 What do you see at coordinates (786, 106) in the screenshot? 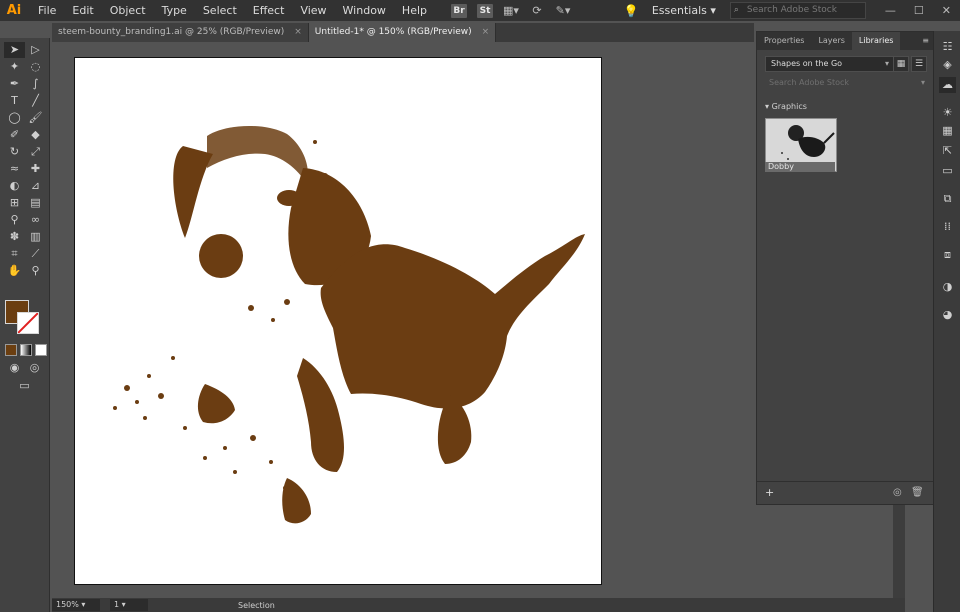
I see `graphics-group-header: ▾ Graphics` at bounding box center [786, 106].